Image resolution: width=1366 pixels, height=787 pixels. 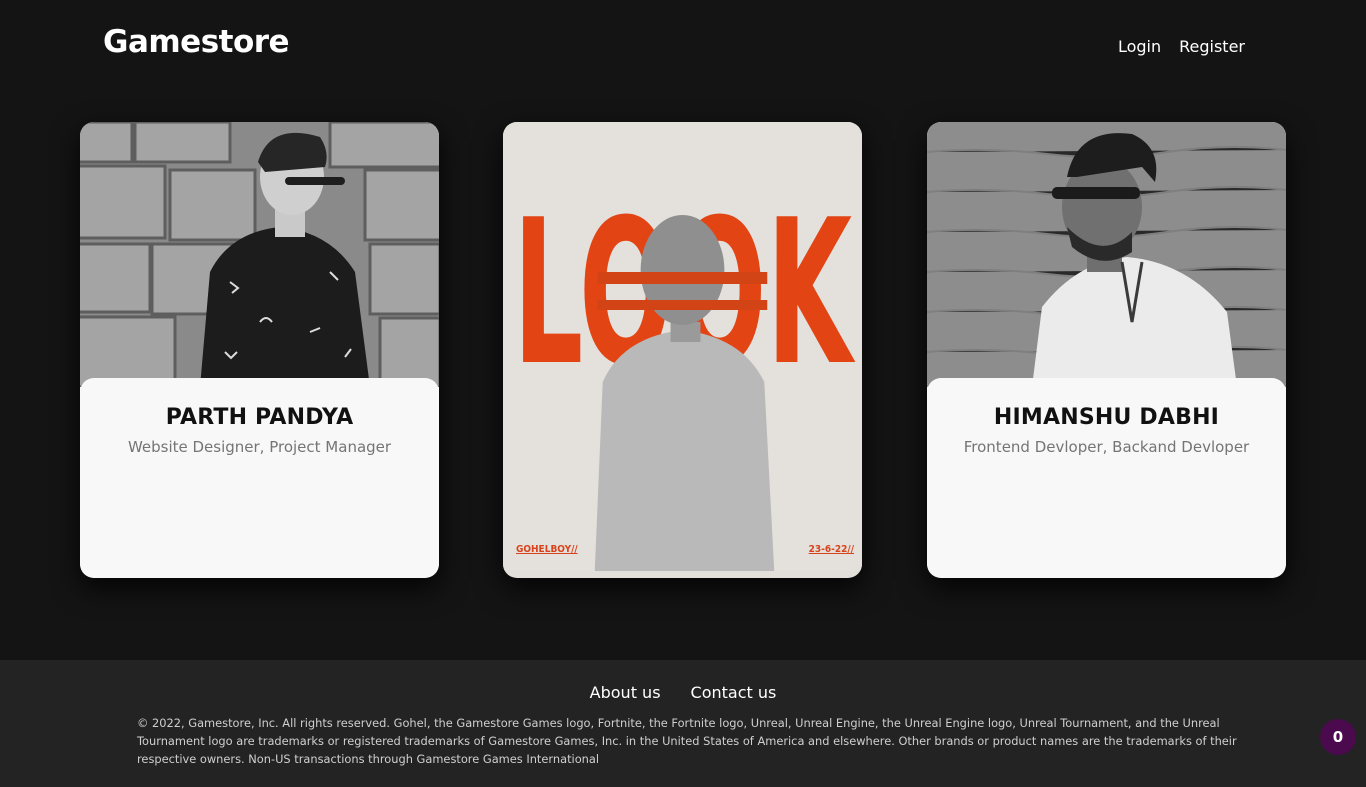 I want to click on poster-left-tag: GOHELBOY//, so click(x=547, y=549).